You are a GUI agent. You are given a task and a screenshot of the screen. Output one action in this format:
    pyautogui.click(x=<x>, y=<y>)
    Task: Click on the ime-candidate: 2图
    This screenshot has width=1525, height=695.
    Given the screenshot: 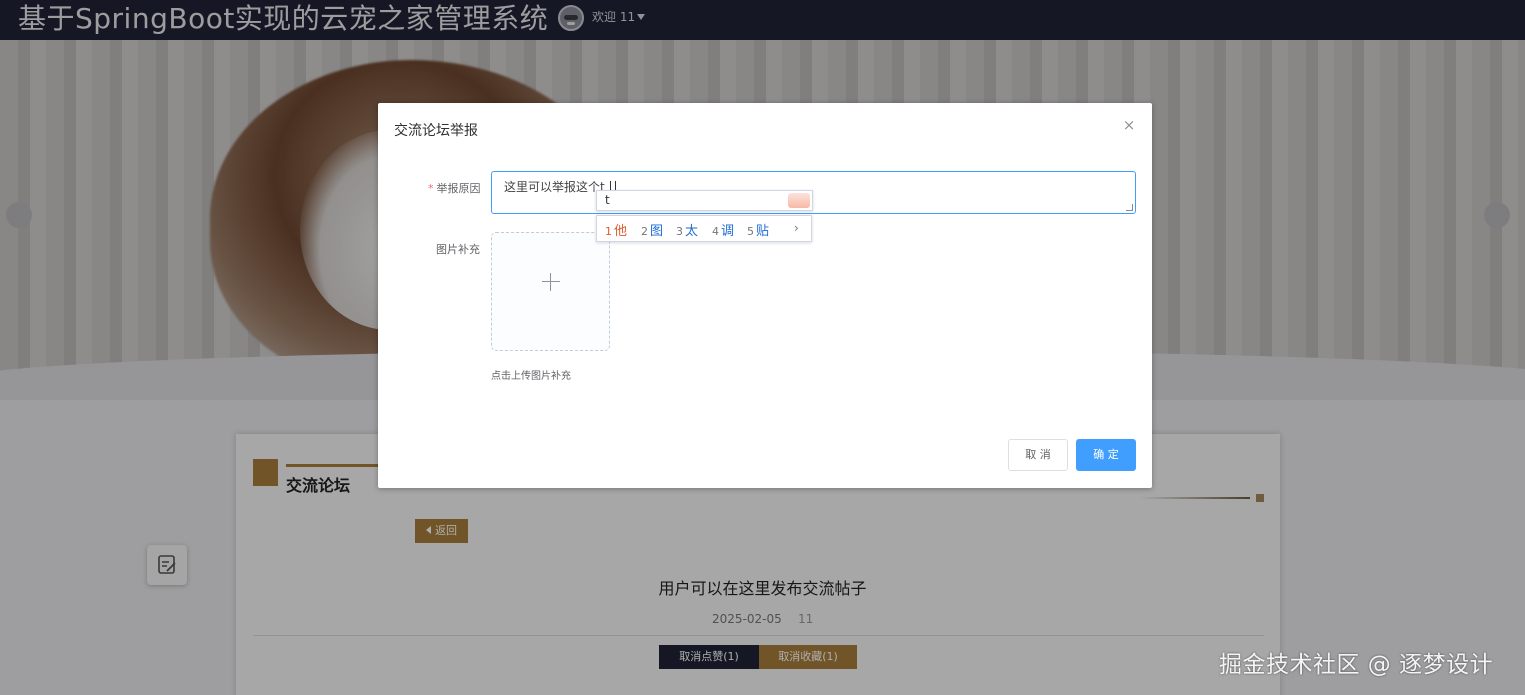 What is the action you would take?
    pyautogui.click(x=652, y=229)
    